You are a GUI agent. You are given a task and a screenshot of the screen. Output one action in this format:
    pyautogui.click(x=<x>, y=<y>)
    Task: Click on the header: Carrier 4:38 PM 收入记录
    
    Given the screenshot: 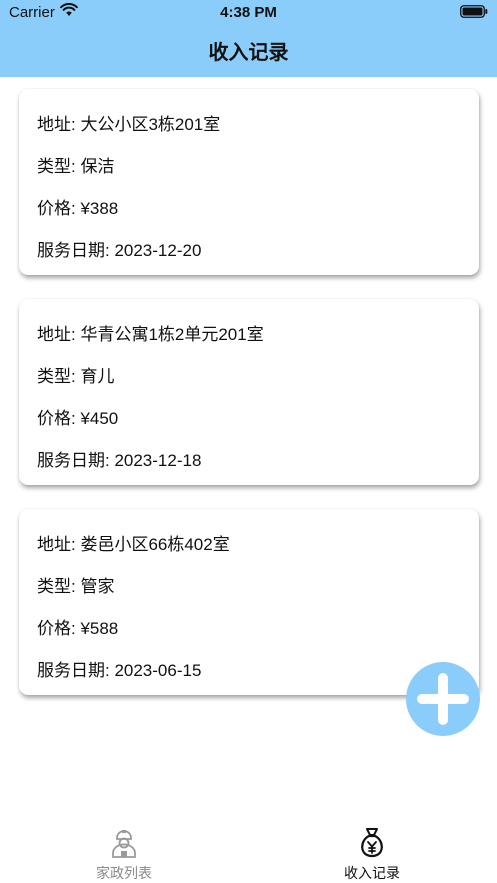 What is the action you would take?
    pyautogui.click(x=248, y=38)
    